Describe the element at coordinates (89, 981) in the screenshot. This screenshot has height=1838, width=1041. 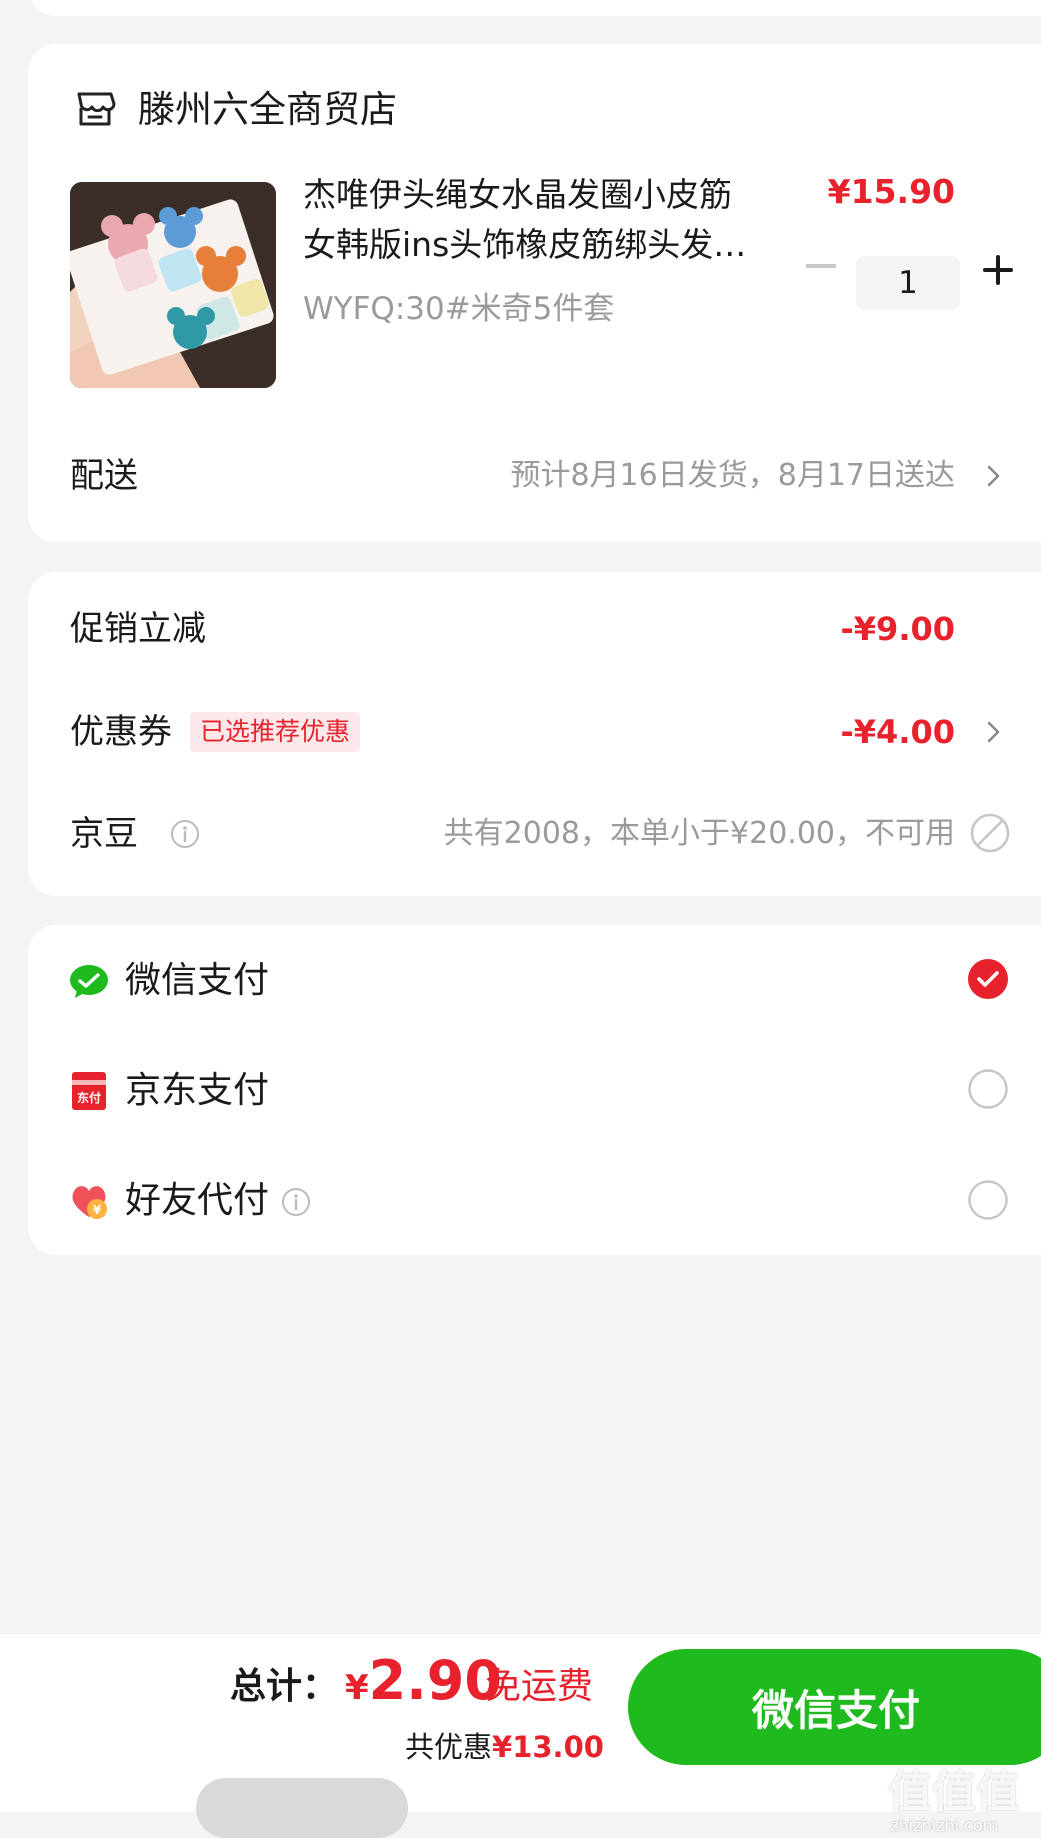
I see `wechat-pay-icon` at that location.